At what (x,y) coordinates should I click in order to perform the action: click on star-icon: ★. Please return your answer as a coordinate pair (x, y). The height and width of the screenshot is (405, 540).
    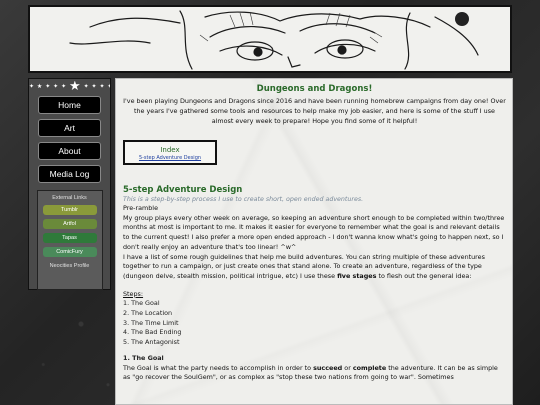
    Looking at the image, I should click on (75, 87).